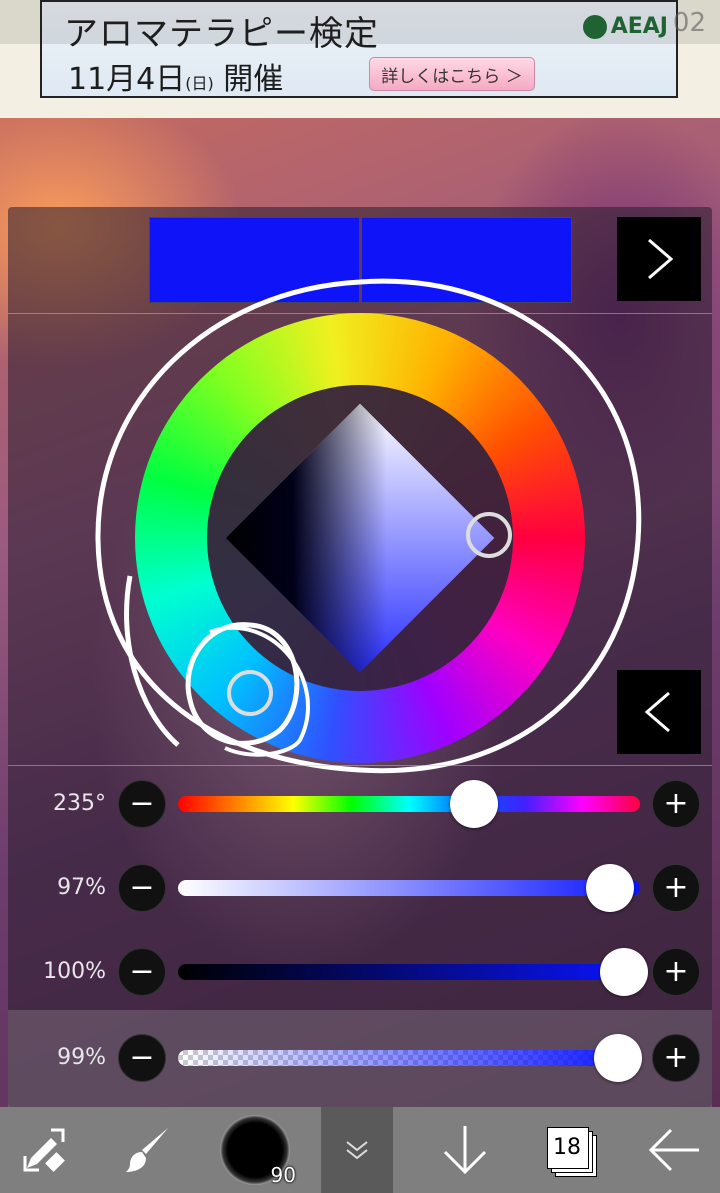  I want to click on ad-date-prefix: 11月4日, so click(127, 79).